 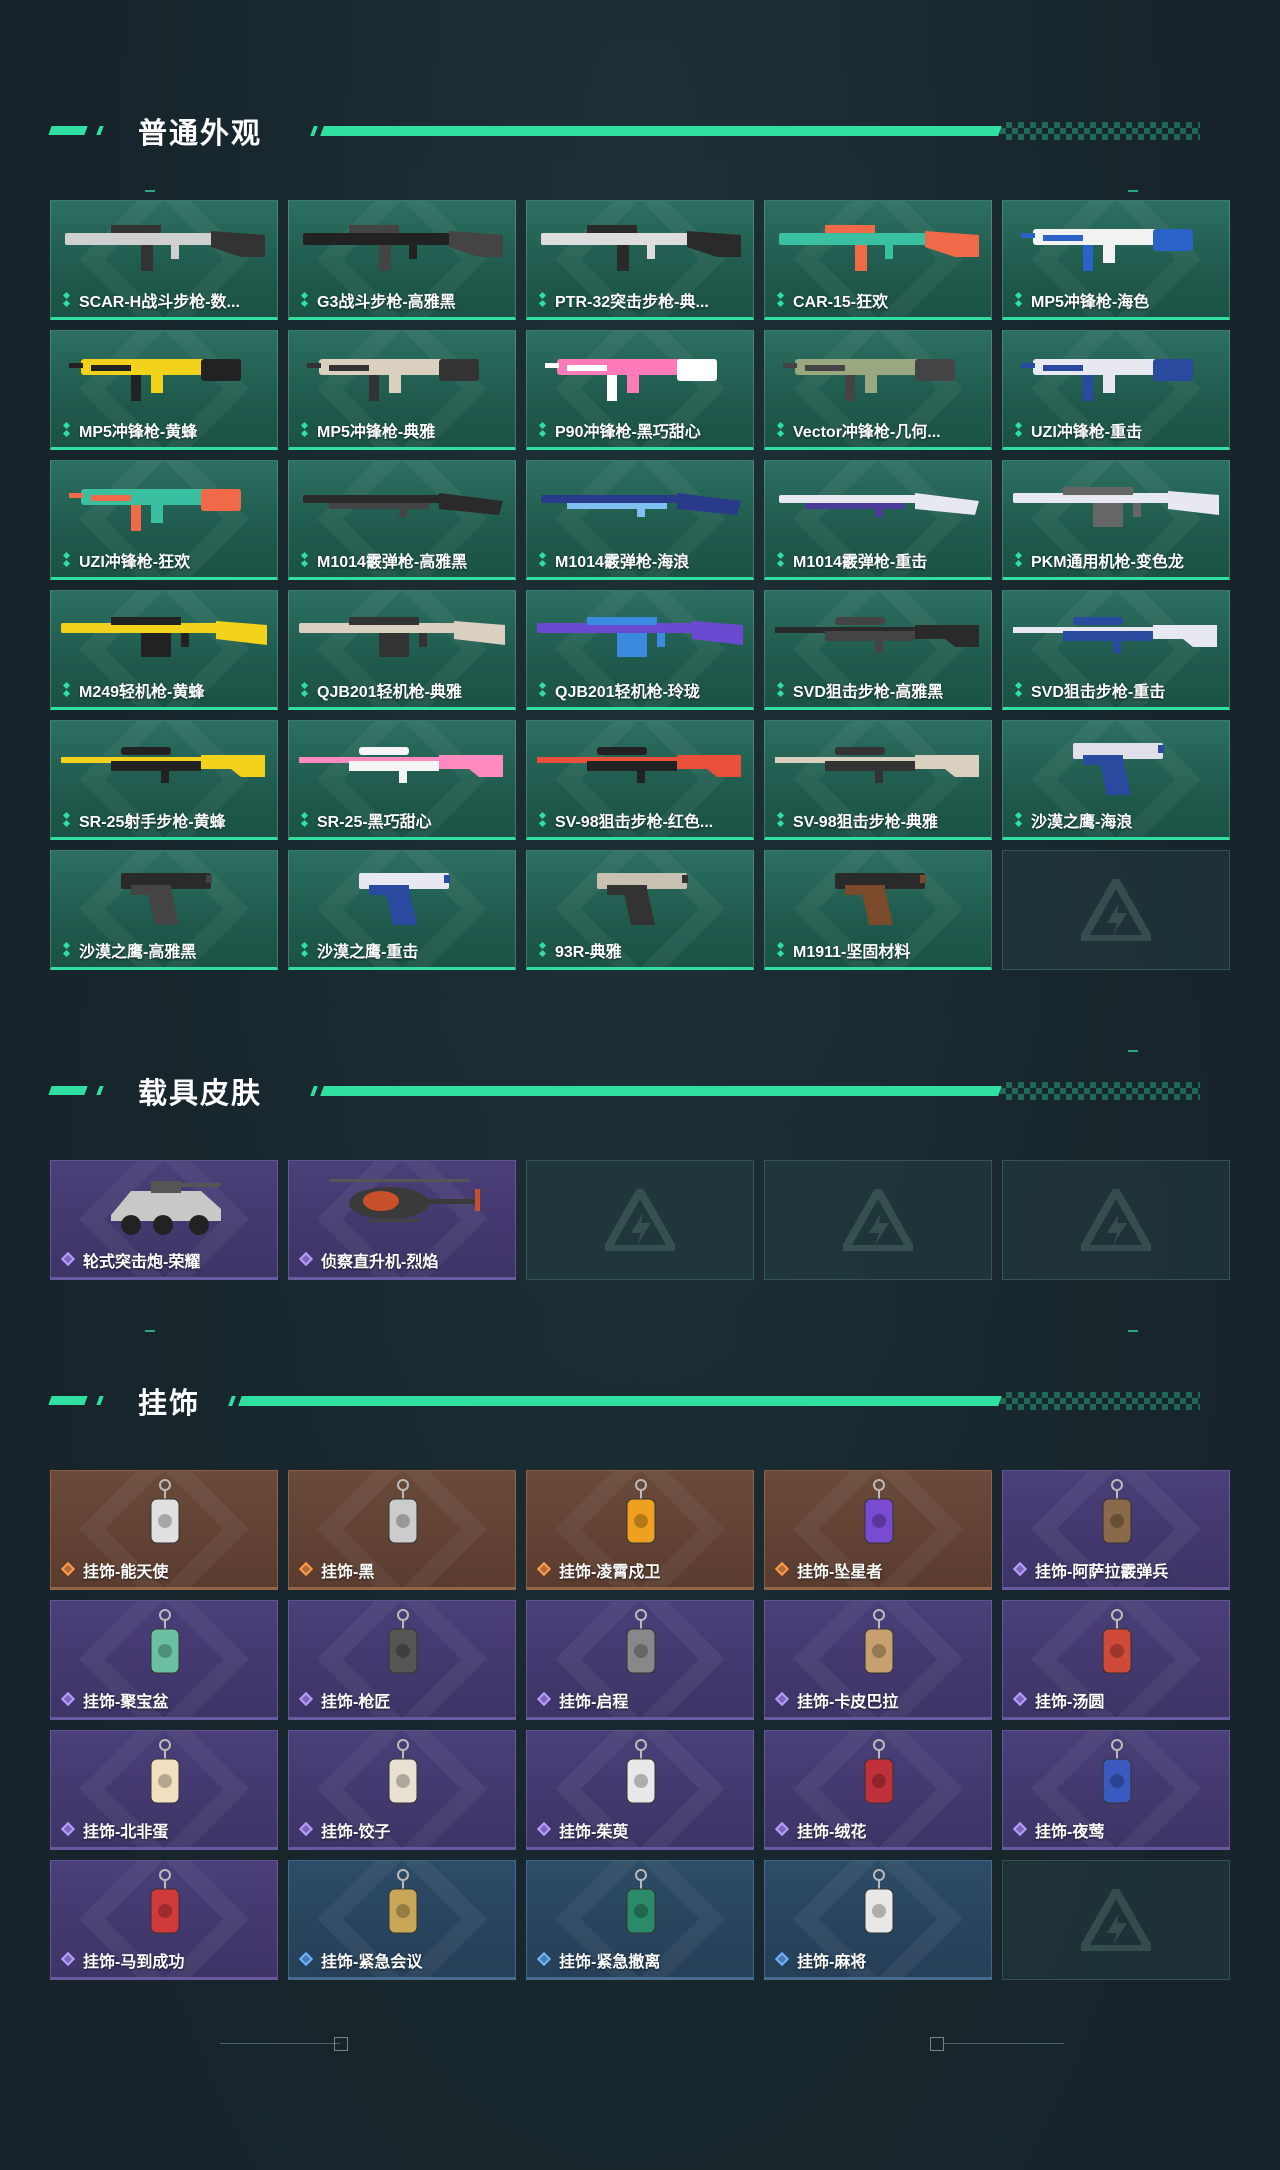 I want to click on charms-card: 挂饰-马到成功, so click(x=164, y=1920).